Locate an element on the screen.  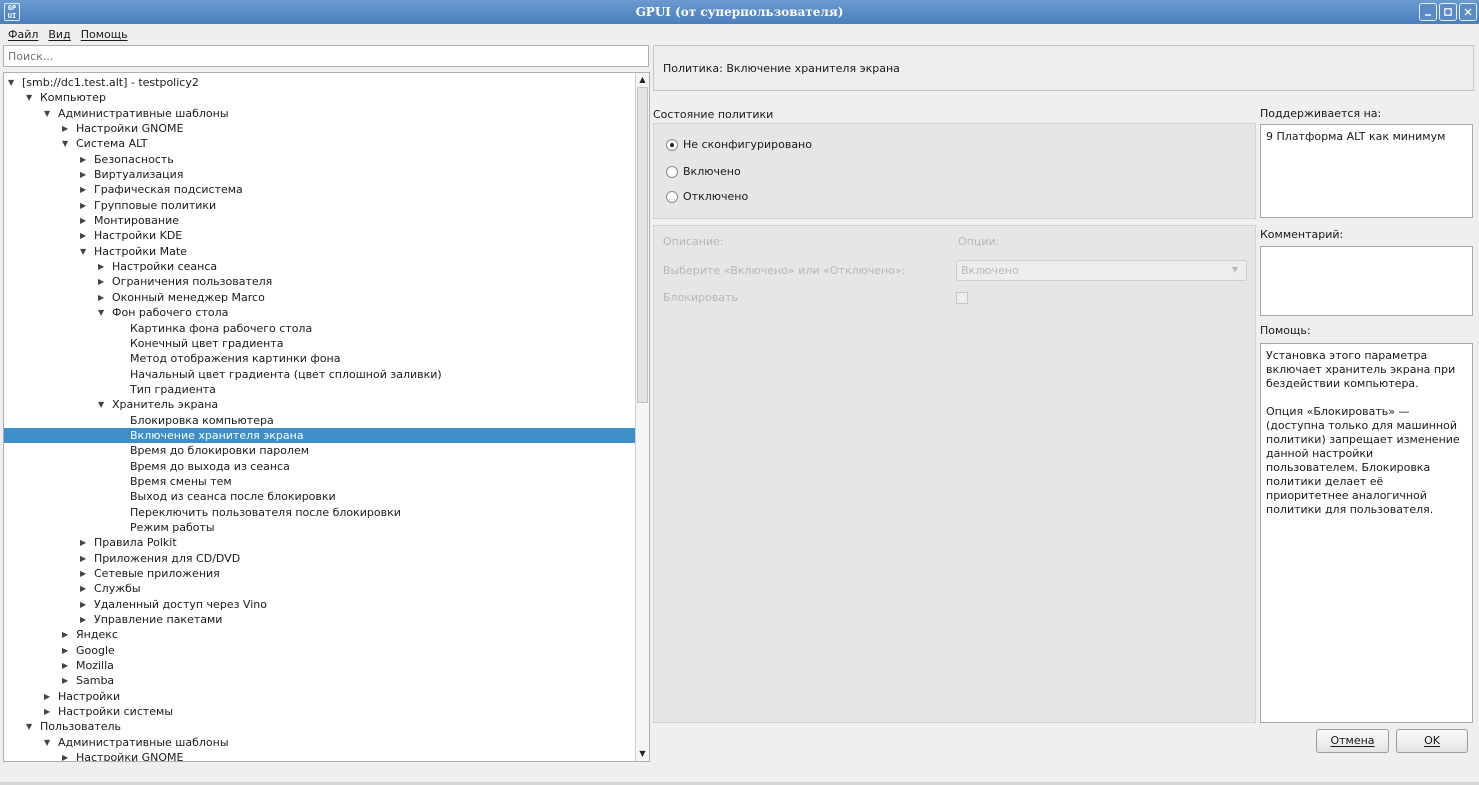
radio-enabled: Включено is located at coordinates (703, 171).